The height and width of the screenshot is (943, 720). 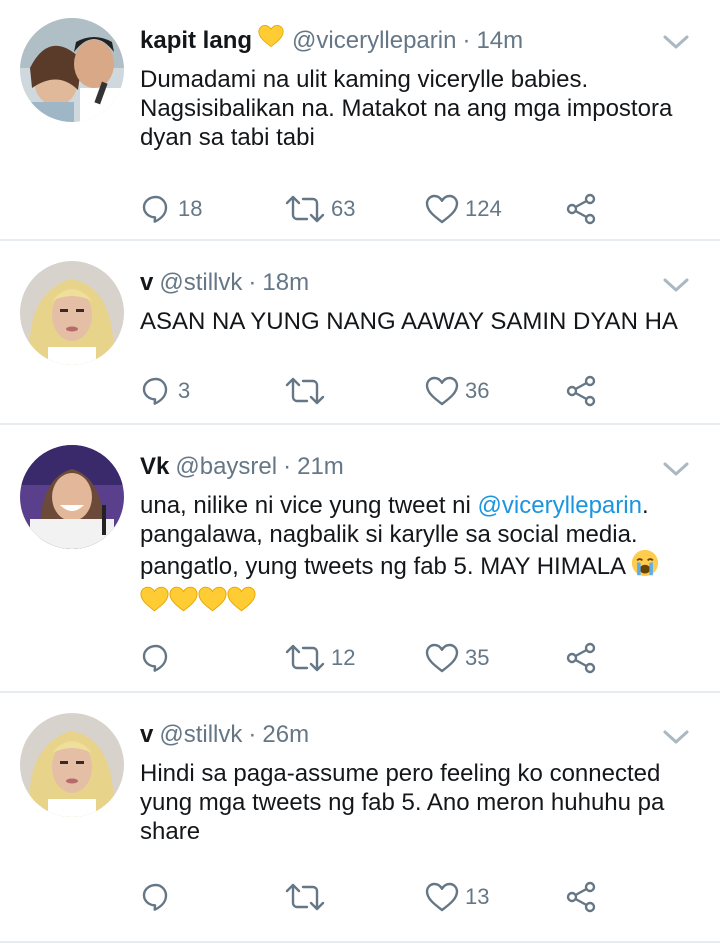 What do you see at coordinates (343, 208) in the screenshot?
I see `retweet-count: 63` at bounding box center [343, 208].